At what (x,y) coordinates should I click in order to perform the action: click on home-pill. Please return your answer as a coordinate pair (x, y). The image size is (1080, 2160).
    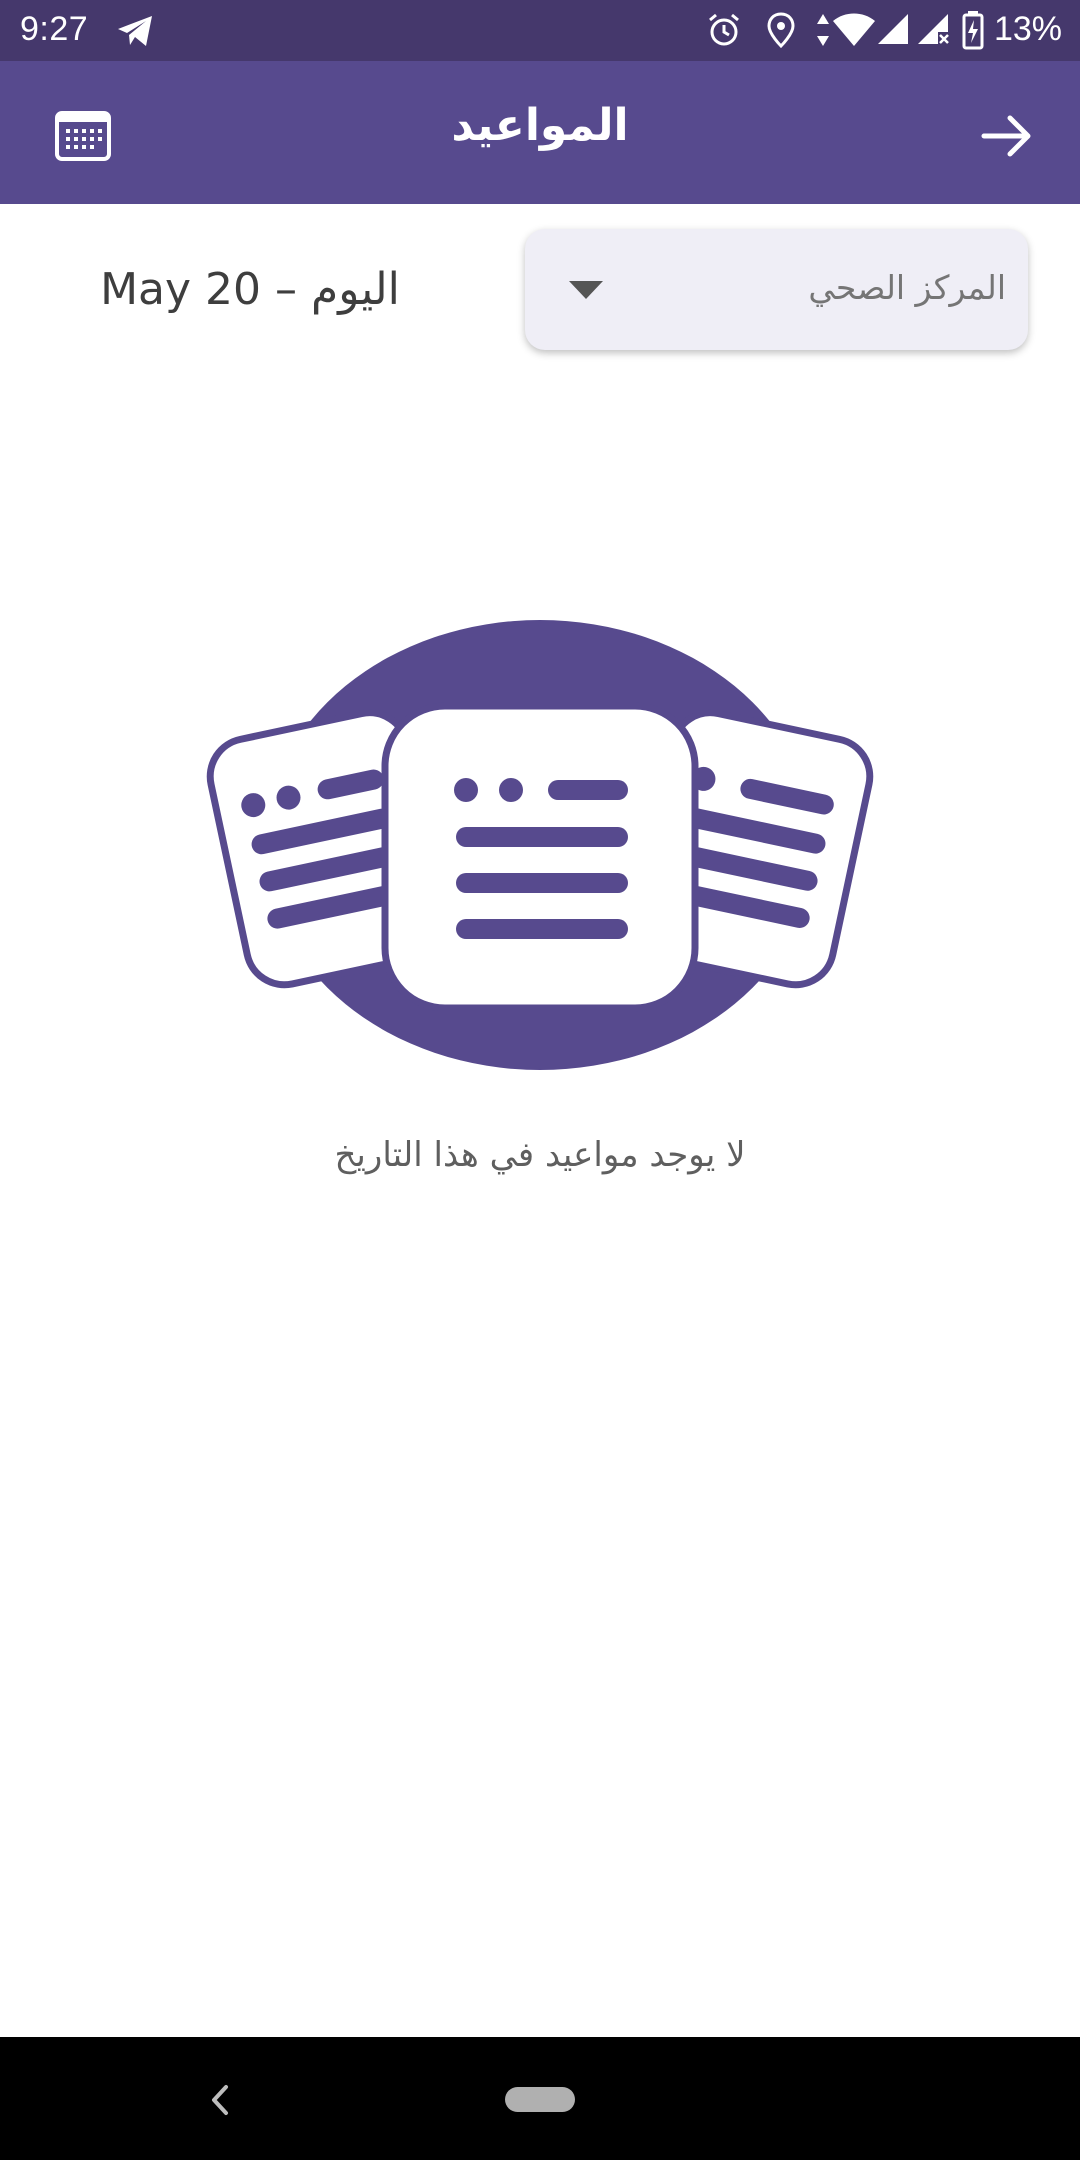
    Looking at the image, I should click on (540, 2099).